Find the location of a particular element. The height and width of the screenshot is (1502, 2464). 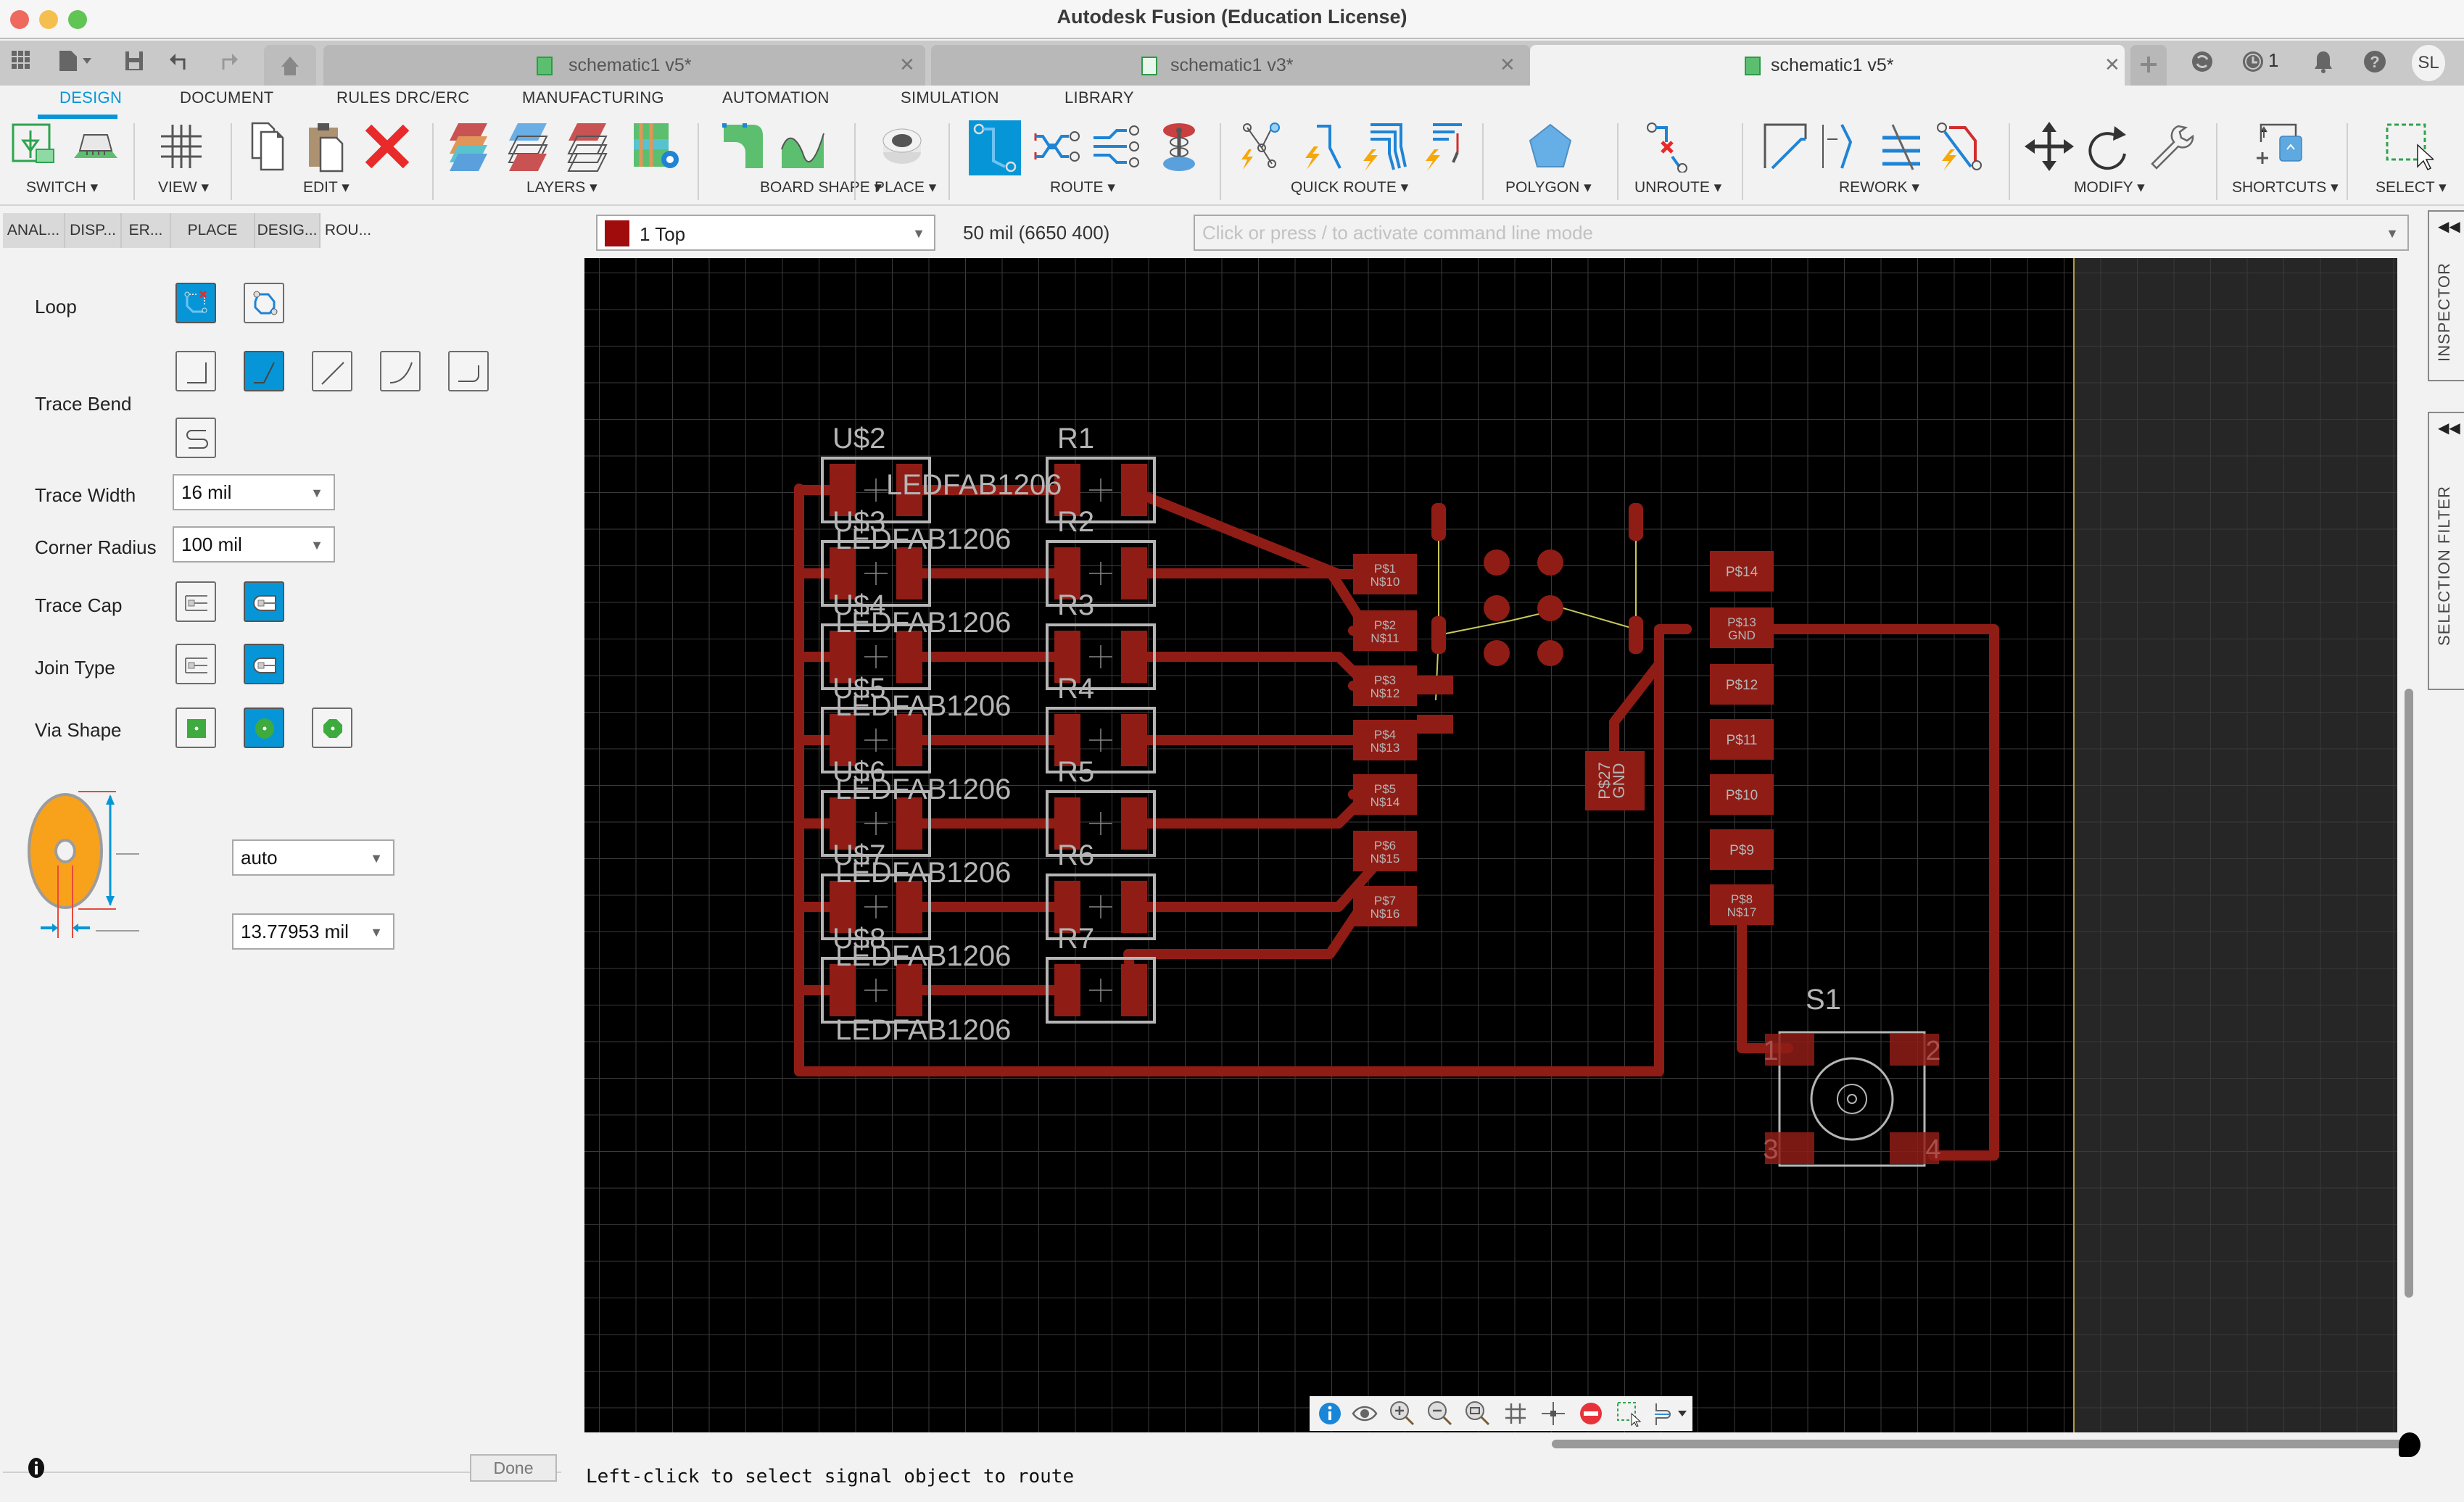

canvas-corner-resize-icon is located at coordinates (2409, 1445).